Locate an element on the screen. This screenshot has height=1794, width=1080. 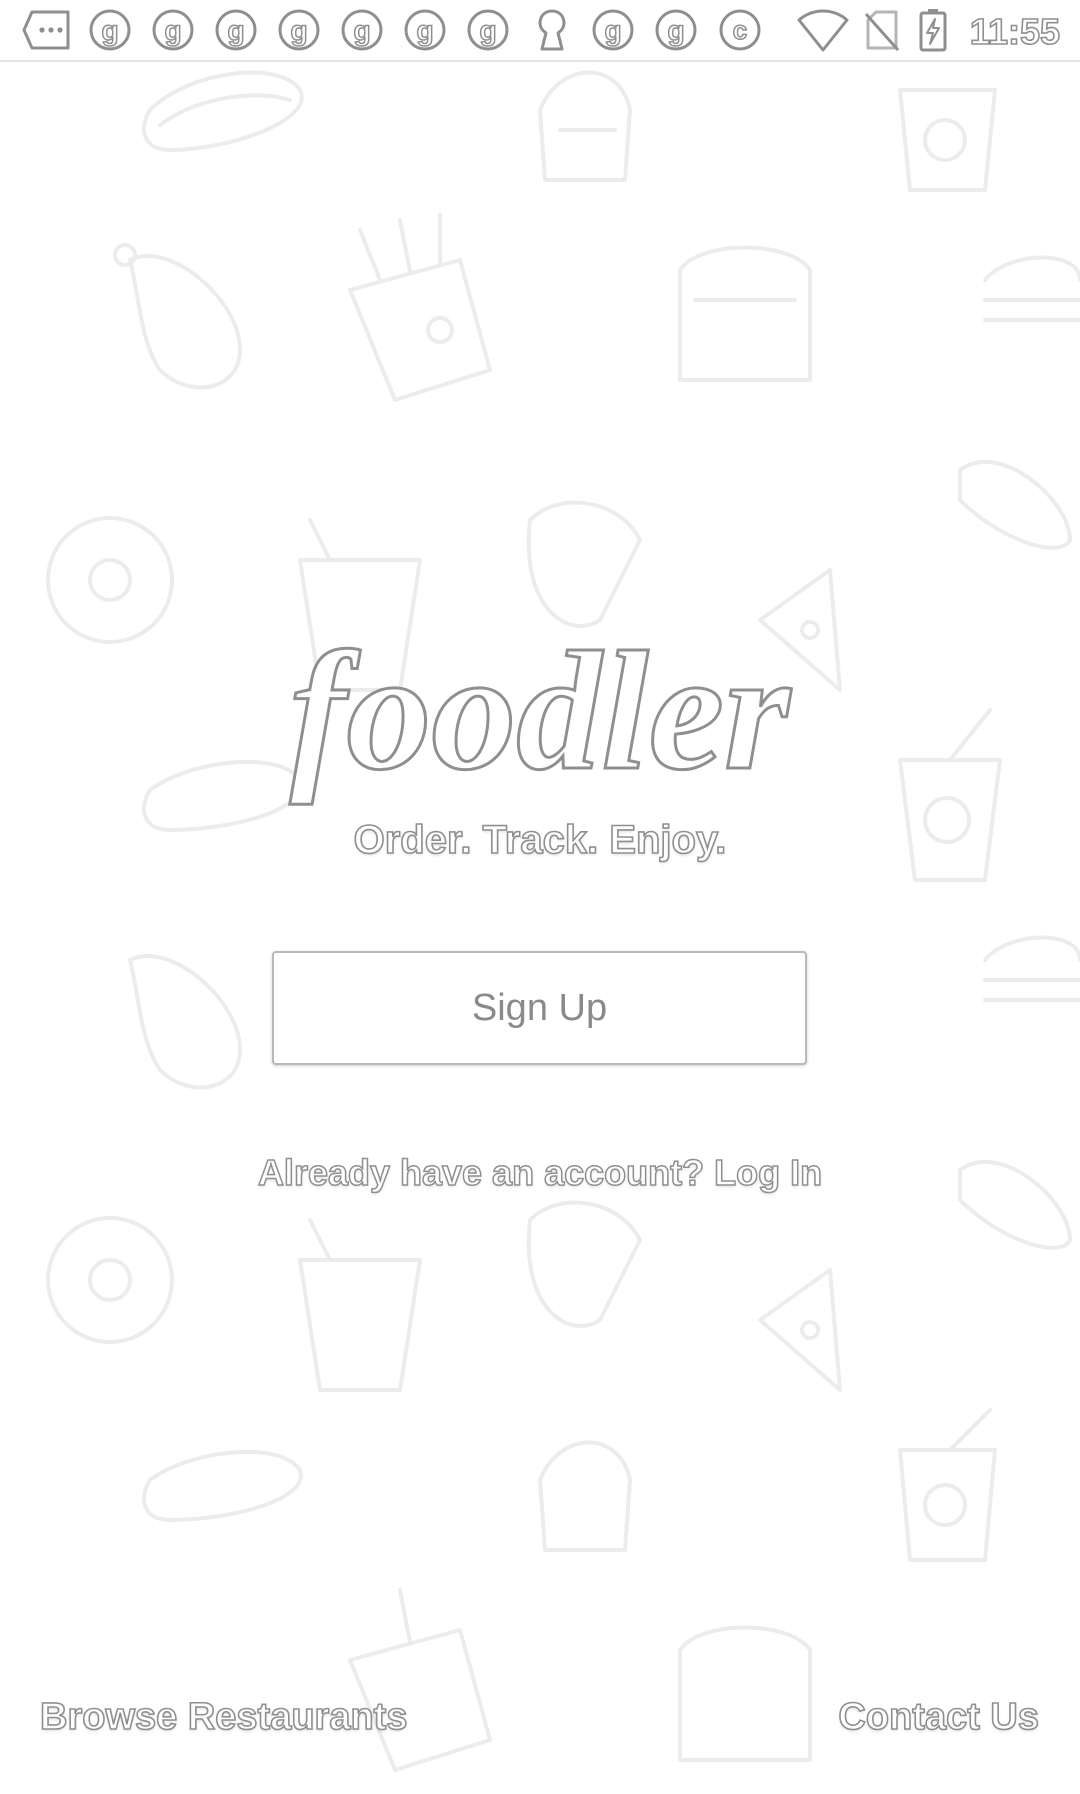
sign-up-button: Sign Up is located at coordinates (539, 1008).